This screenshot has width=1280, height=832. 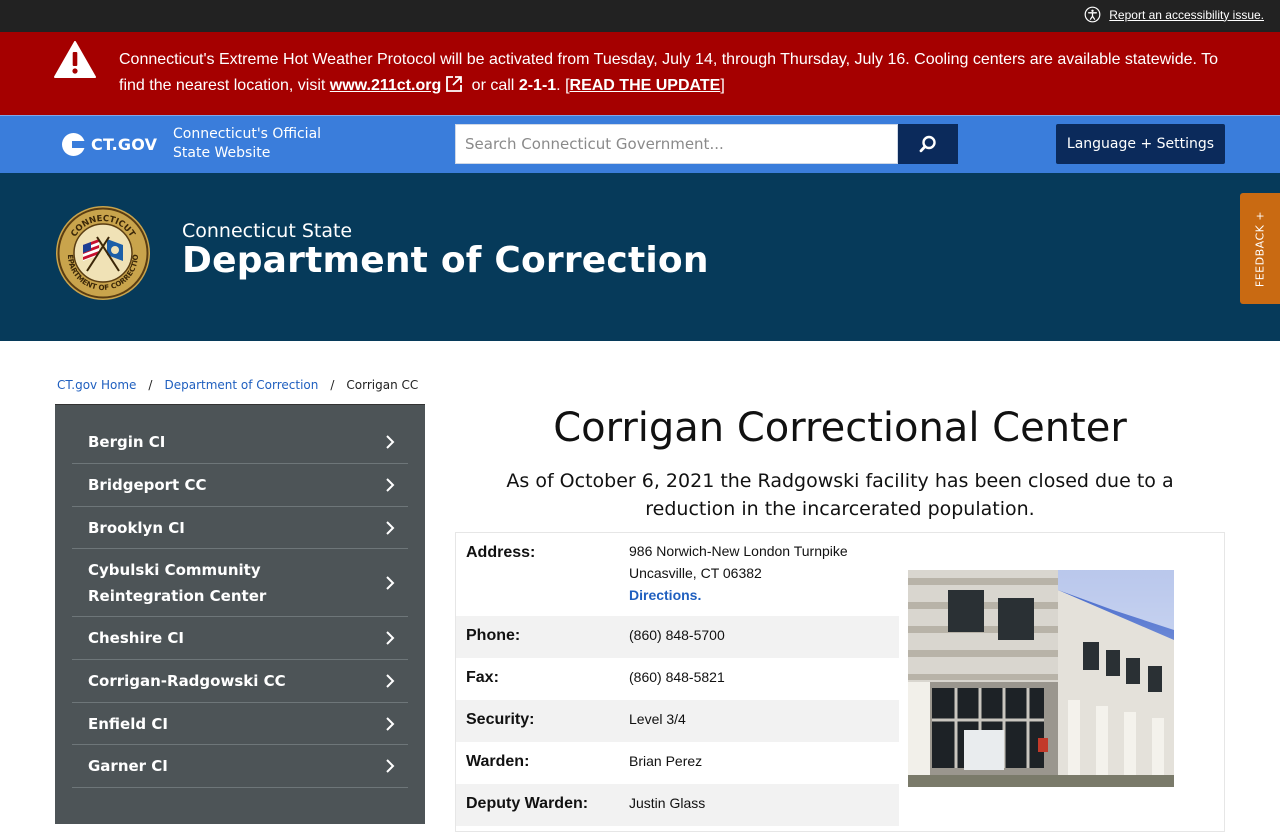 I want to click on sidebar-item-label: Cybulski Community Reintegration Center, so click(x=177, y=582).